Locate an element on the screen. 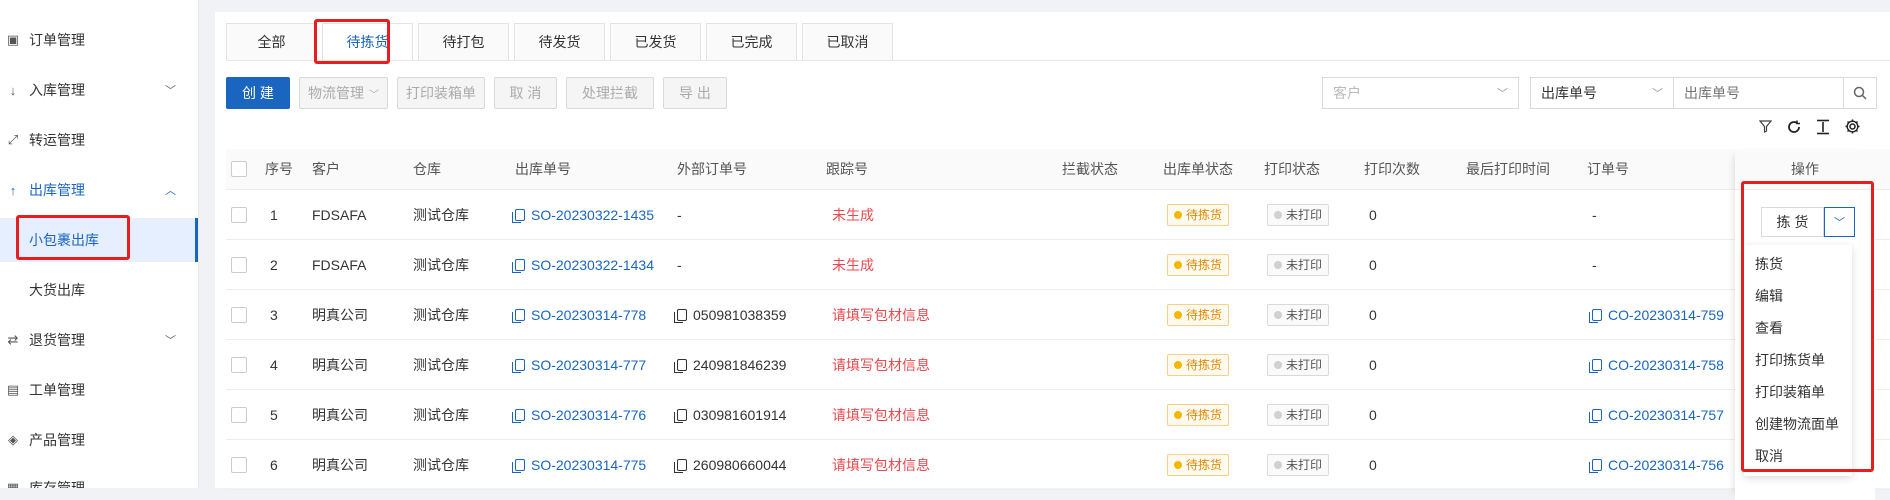 The width and height of the screenshot is (1890, 500). outbound-no-link: SO-20230322-1434 is located at coordinates (583, 264).